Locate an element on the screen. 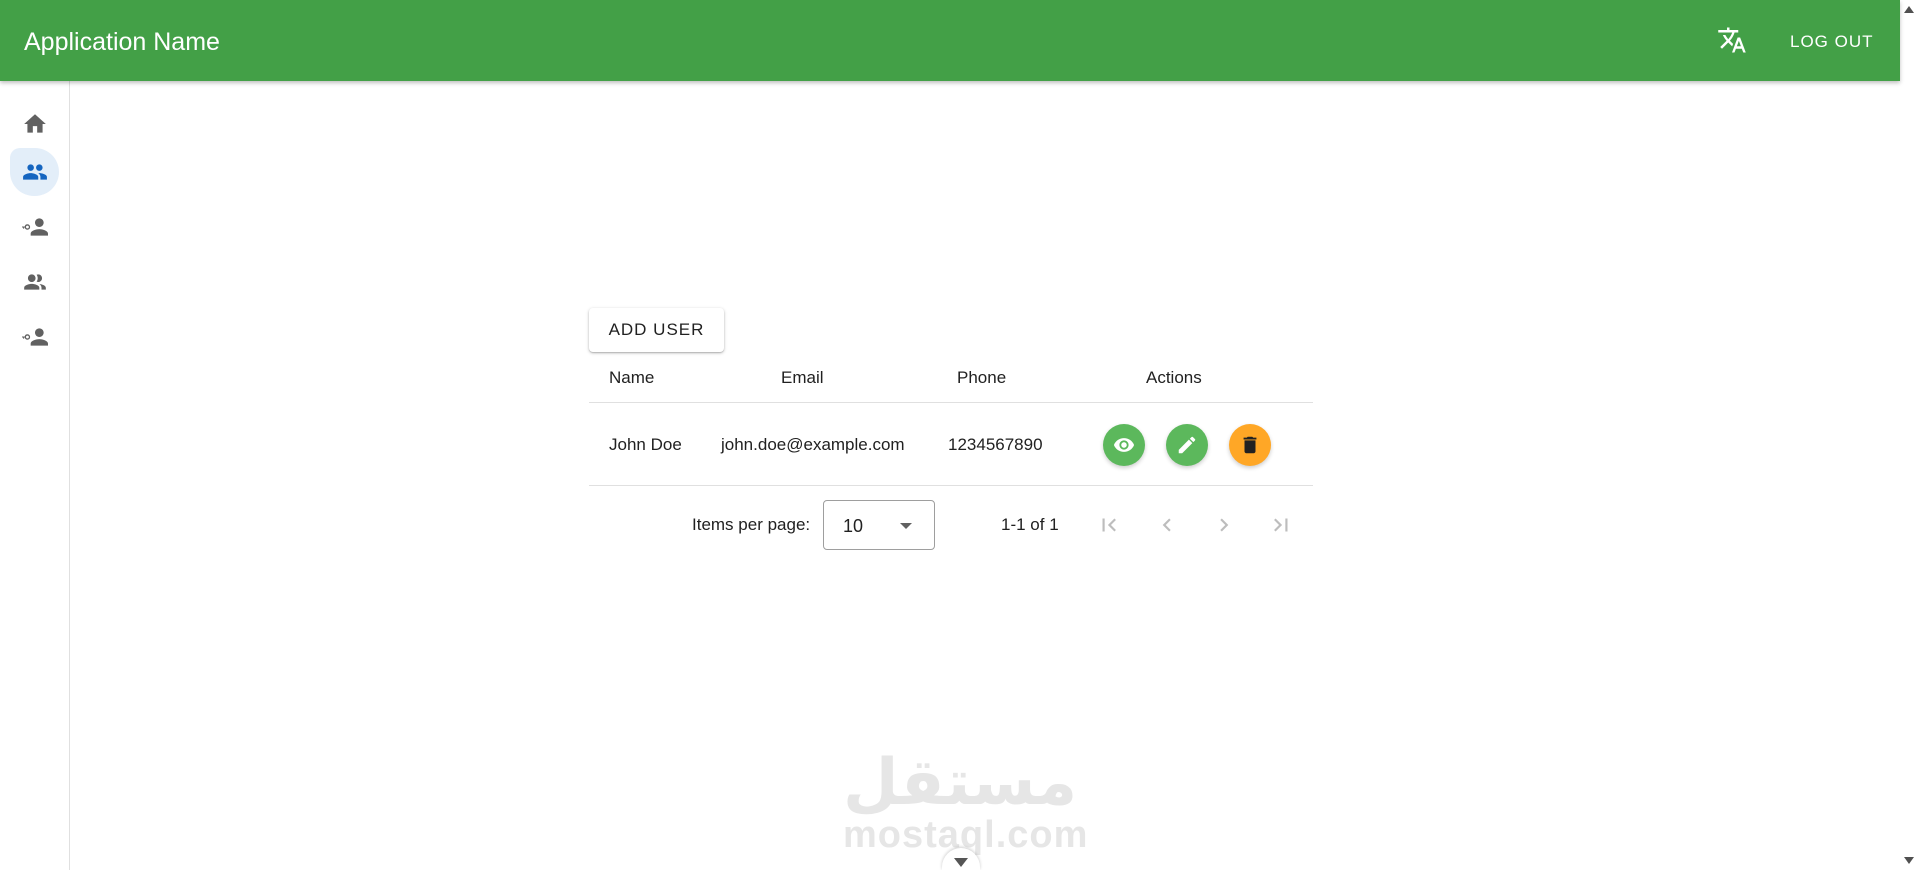  nav-item-permissions is located at coordinates (34, 337).